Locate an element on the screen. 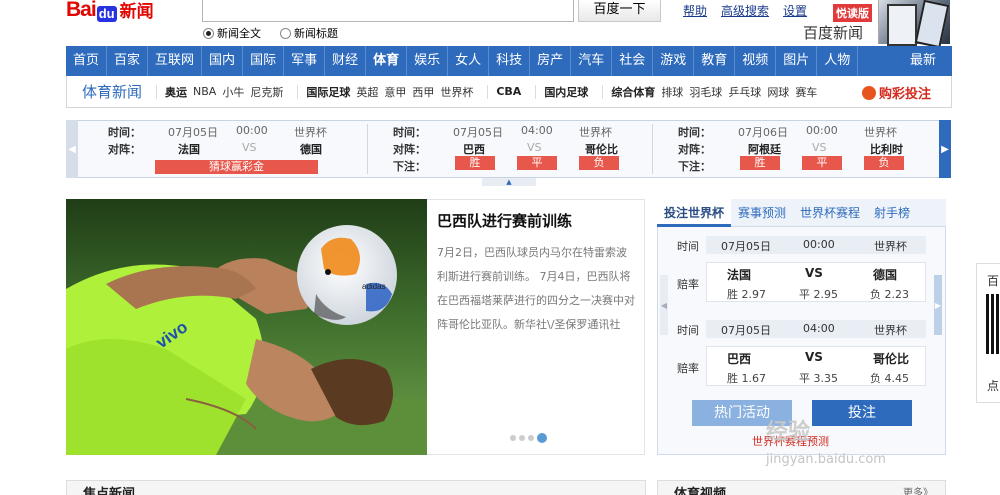  carousel-dots is located at coordinates (530, 438).